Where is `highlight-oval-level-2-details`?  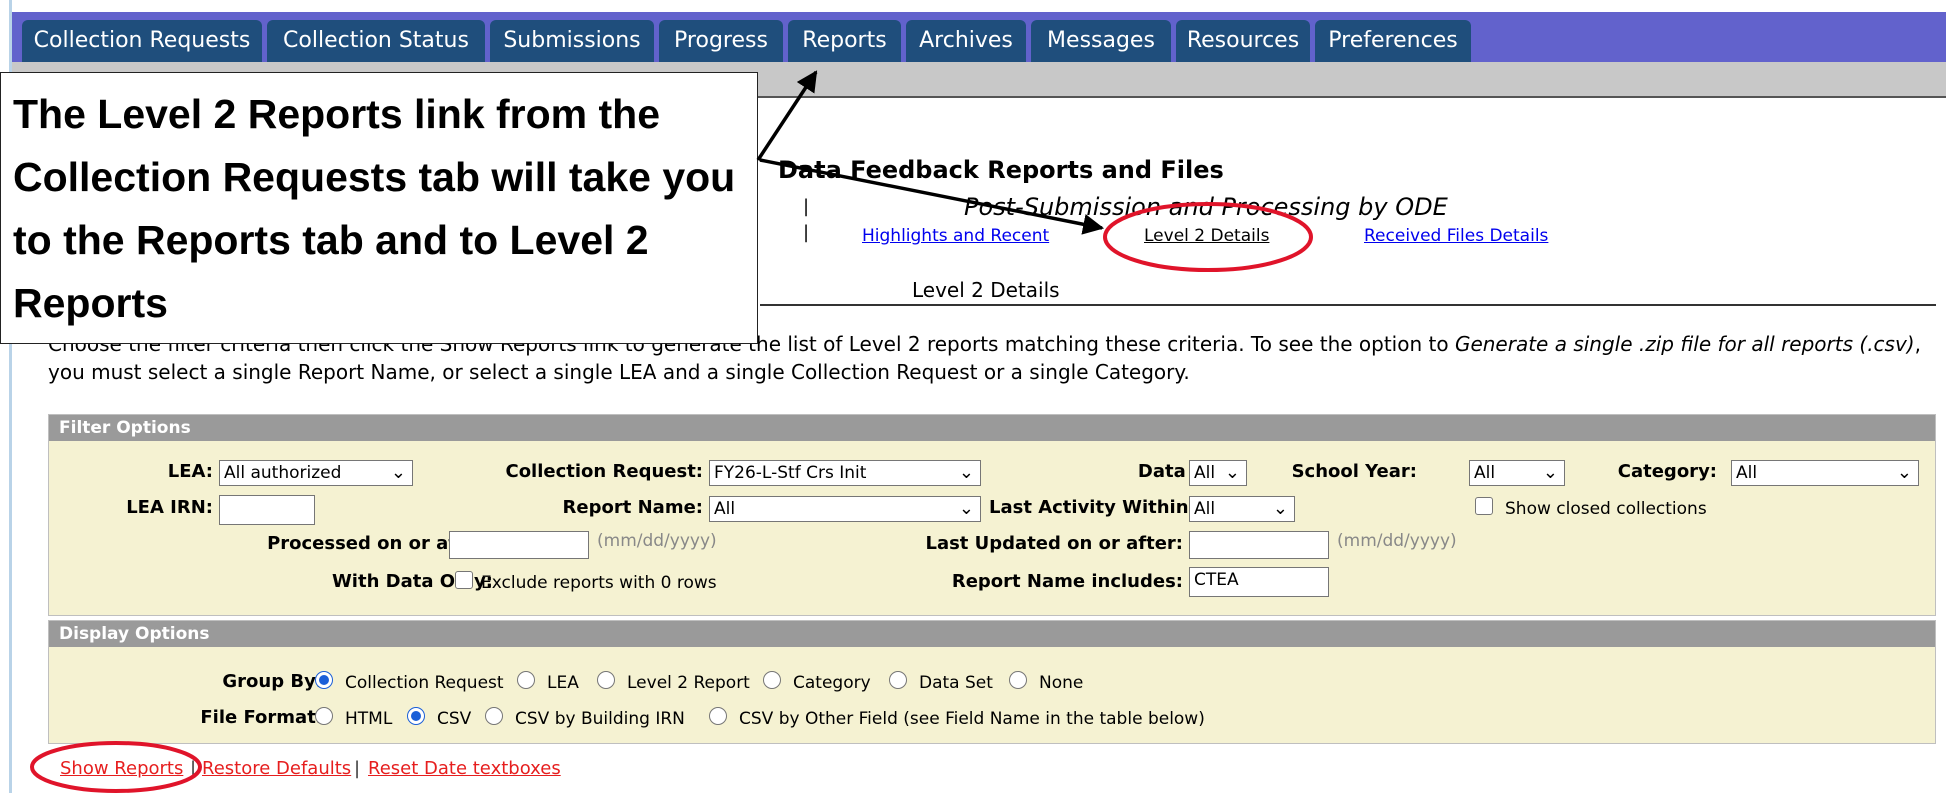
highlight-oval-level-2-details is located at coordinates (1208, 237).